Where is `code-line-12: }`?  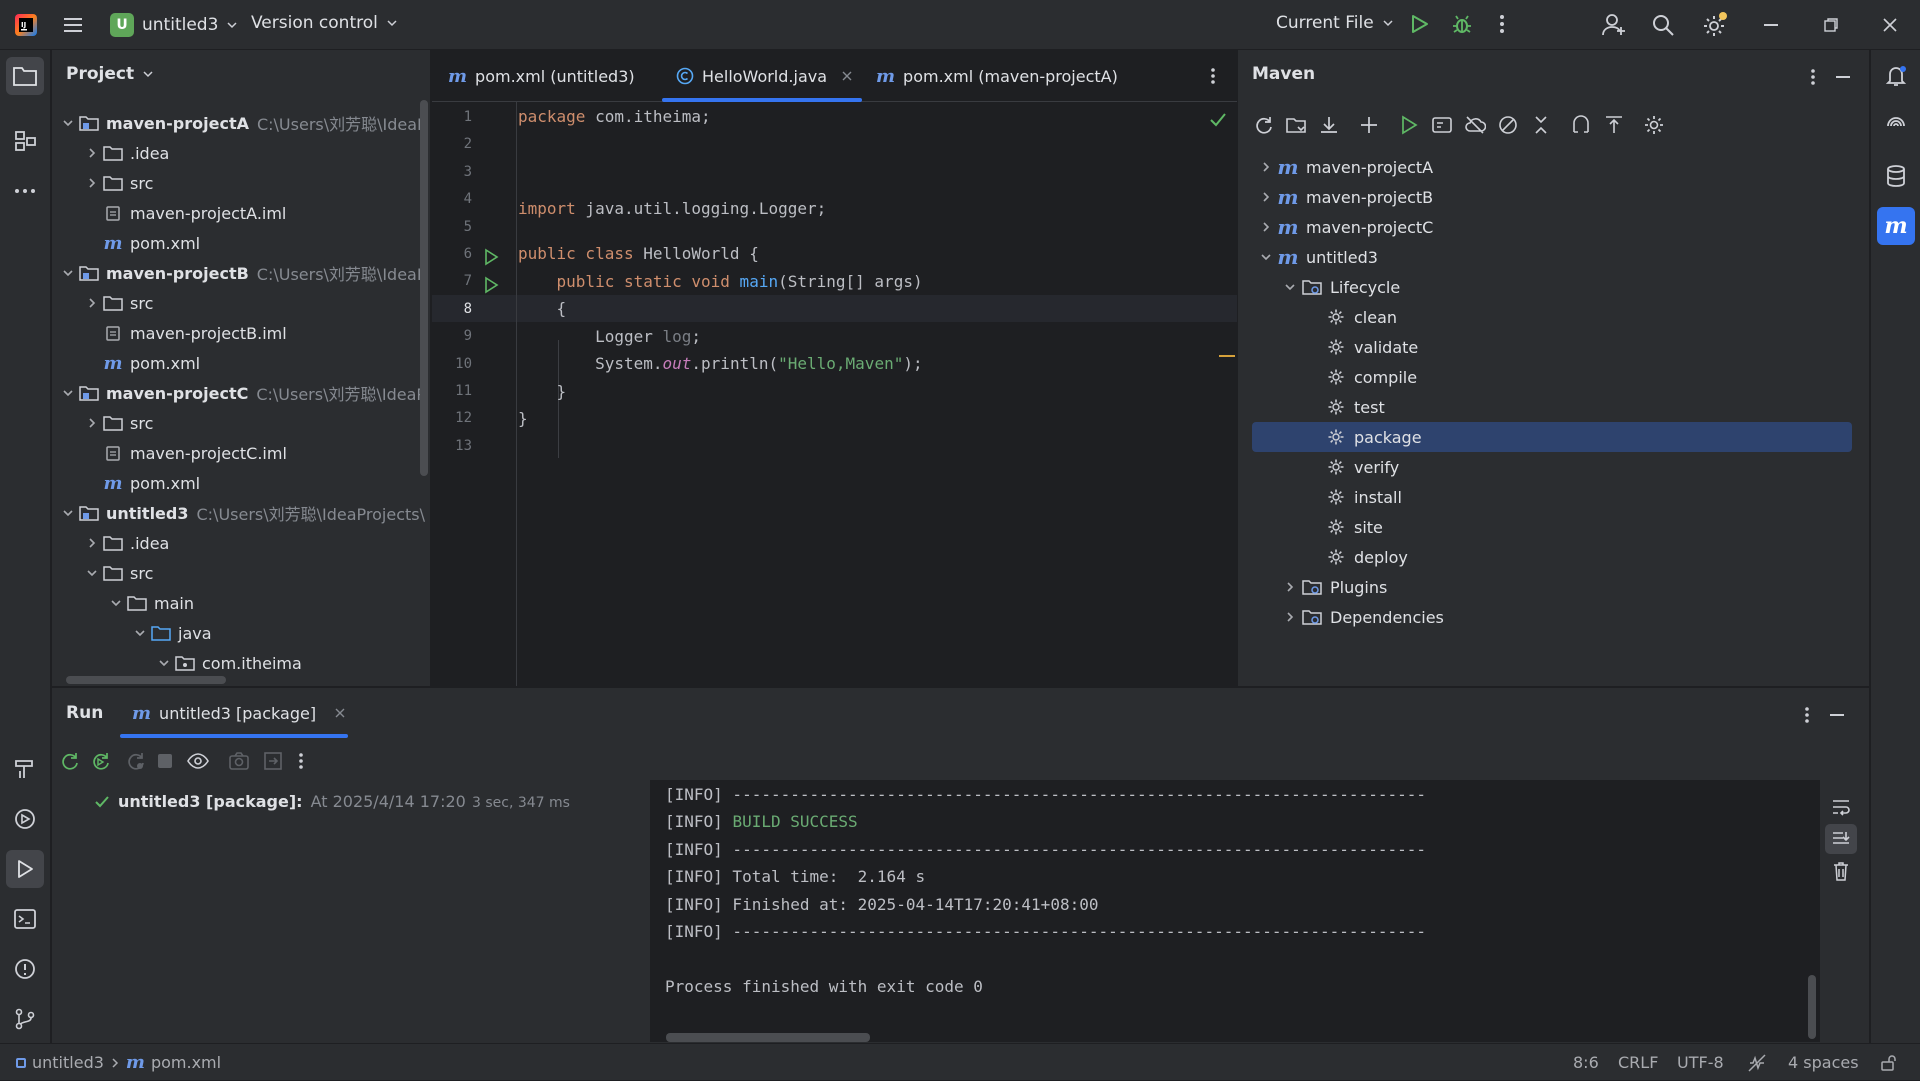 code-line-12: } is located at coordinates (523, 418).